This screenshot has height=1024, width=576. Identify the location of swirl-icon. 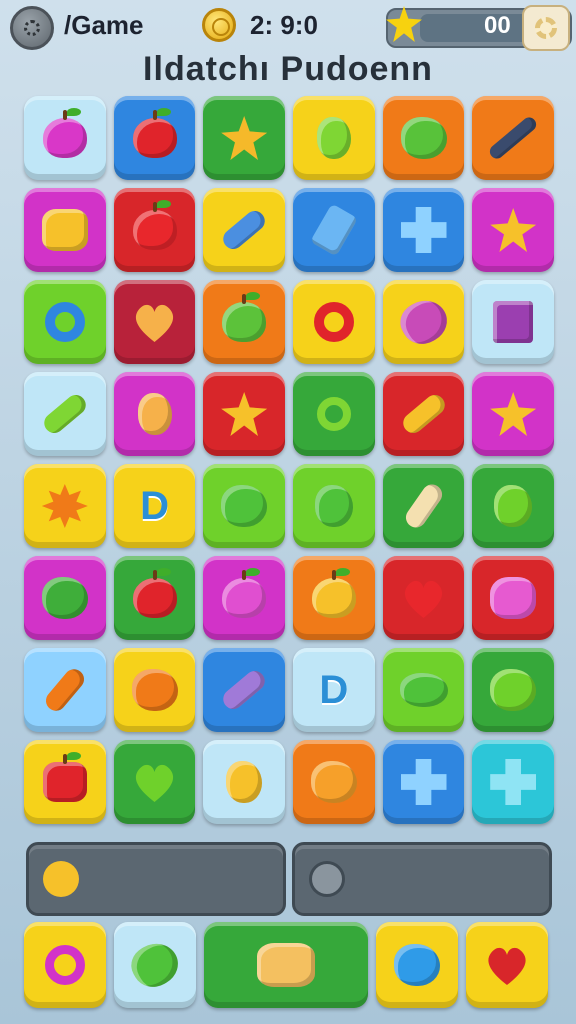
(65, 965).